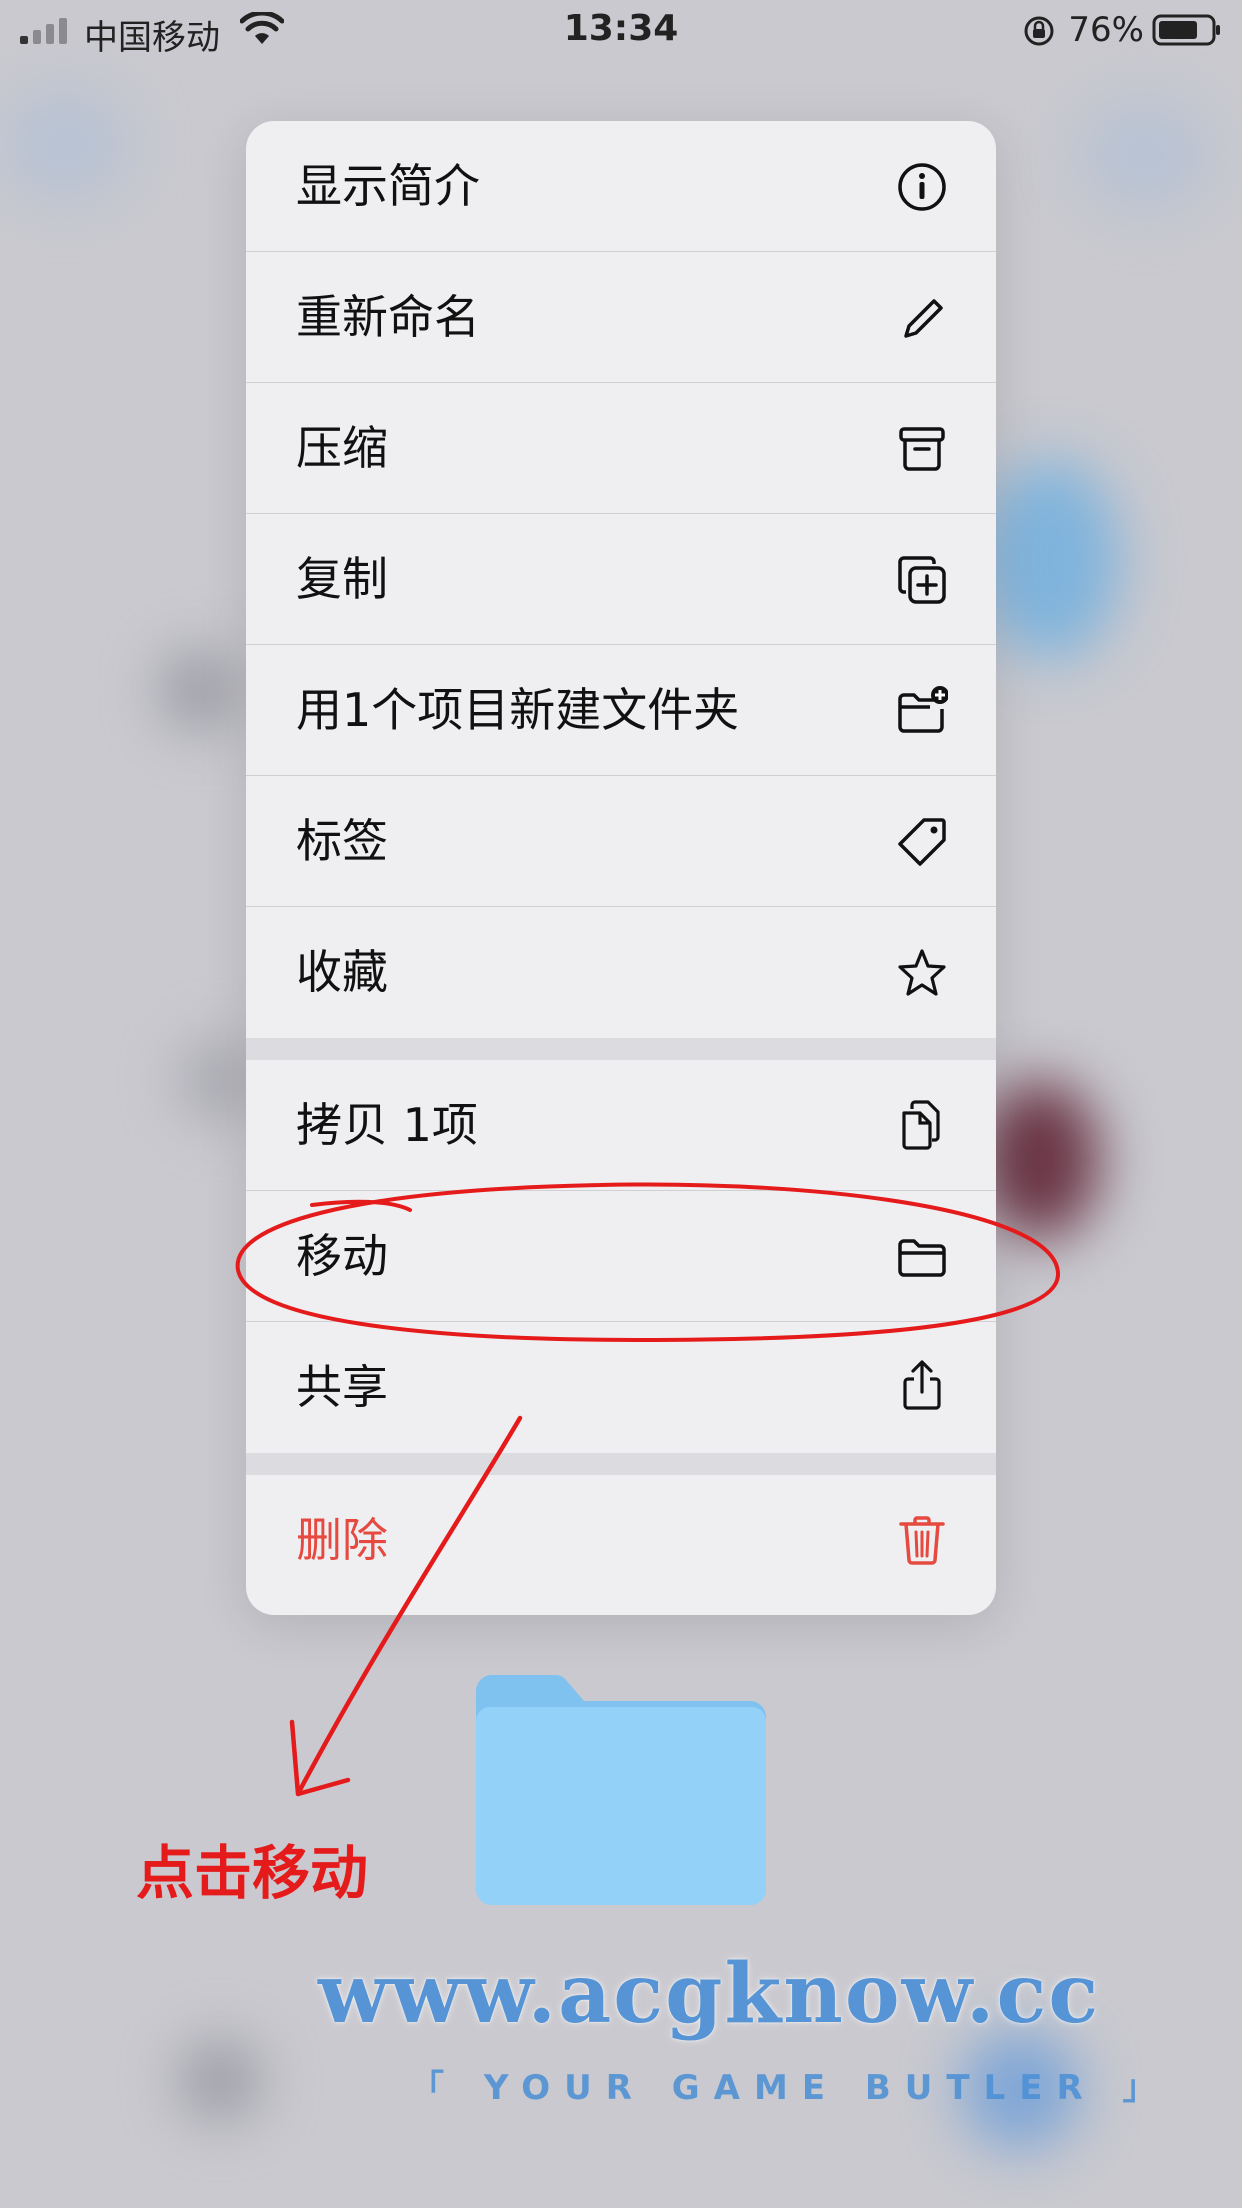 This screenshot has width=1242, height=2208. Describe the element at coordinates (342, 579) in the screenshot. I see `menu-item-label: 复制` at that location.